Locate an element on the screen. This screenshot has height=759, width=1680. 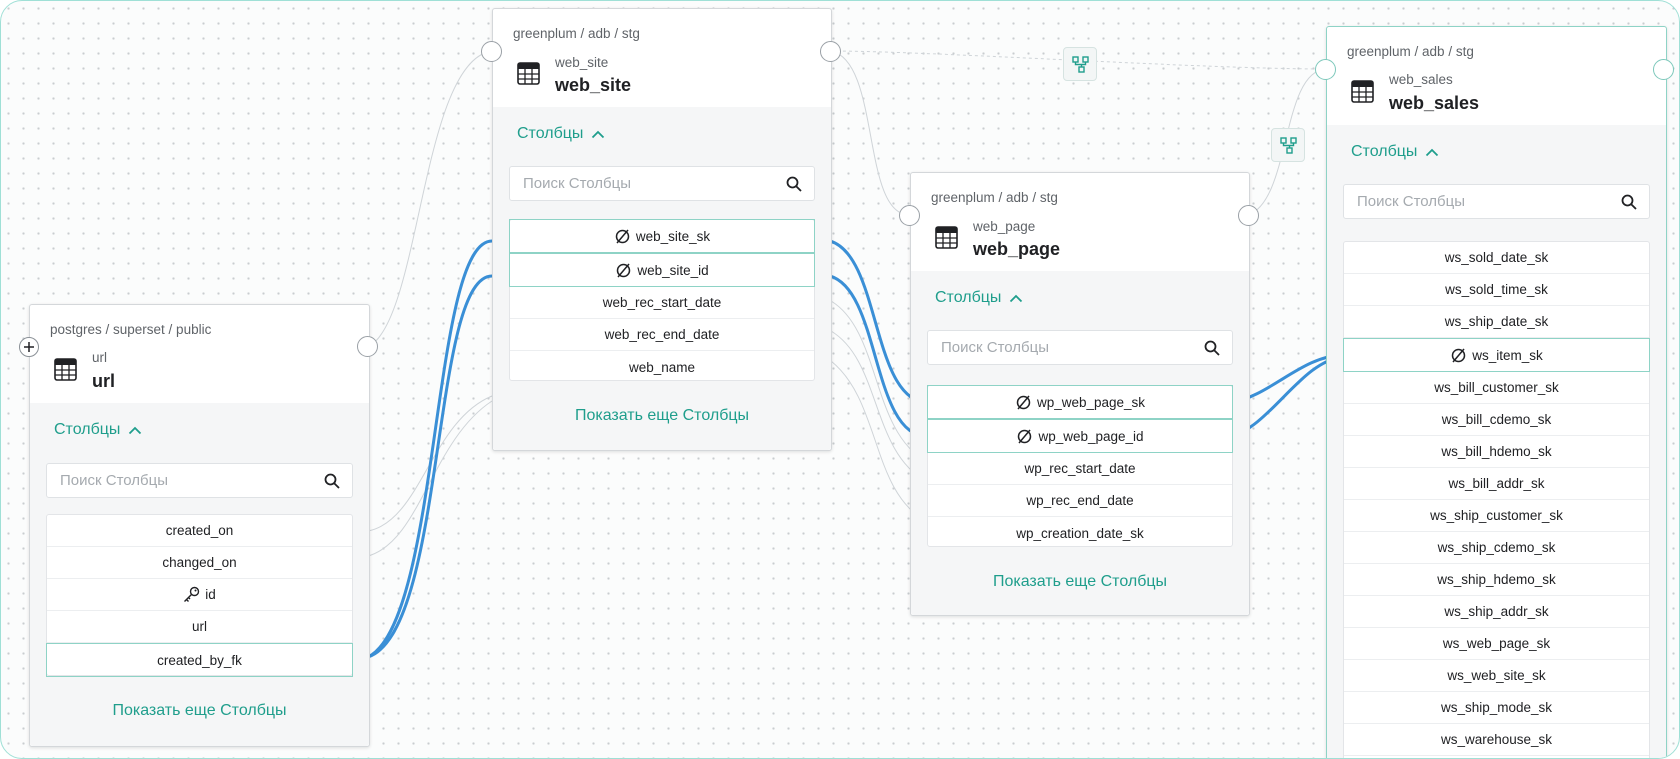
column-name: web_name is located at coordinates (662, 367).